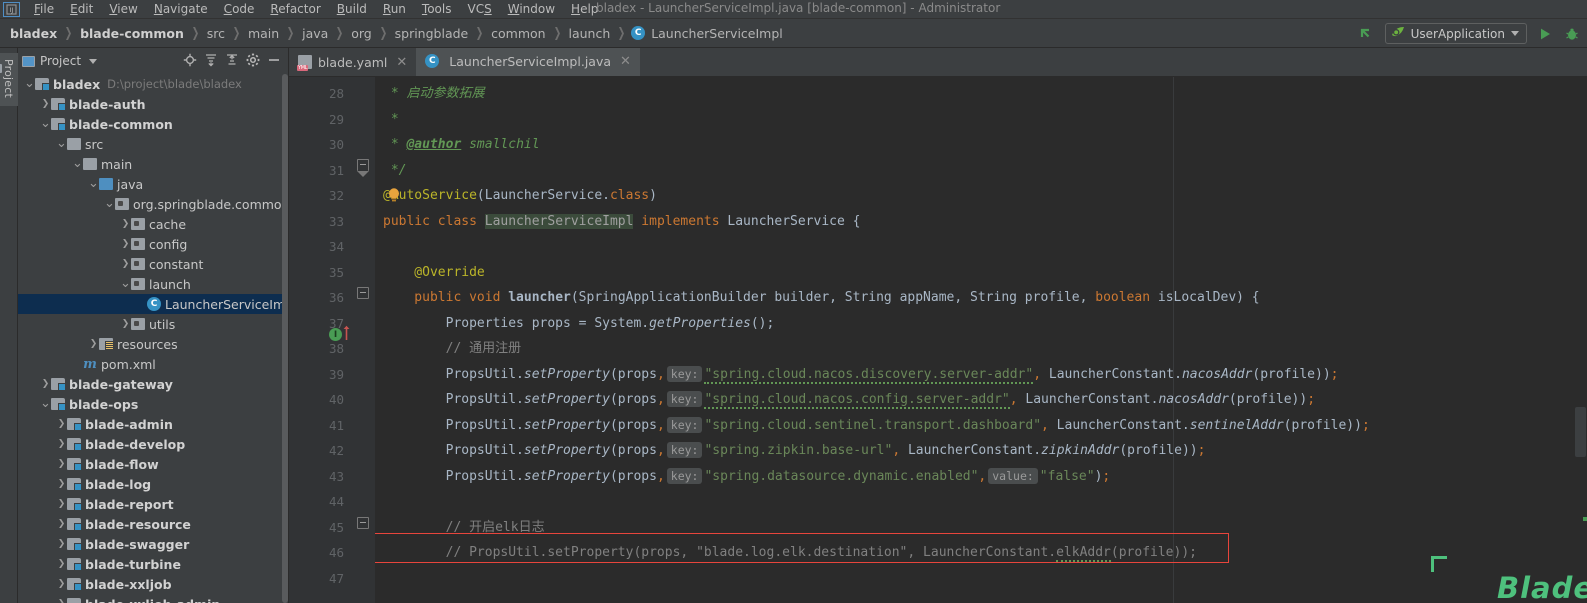 The width and height of the screenshot is (1587, 603). What do you see at coordinates (181, 9) in the screenshot?
I see `menu-navigate: Navigate` at bounding box center [181, 9].